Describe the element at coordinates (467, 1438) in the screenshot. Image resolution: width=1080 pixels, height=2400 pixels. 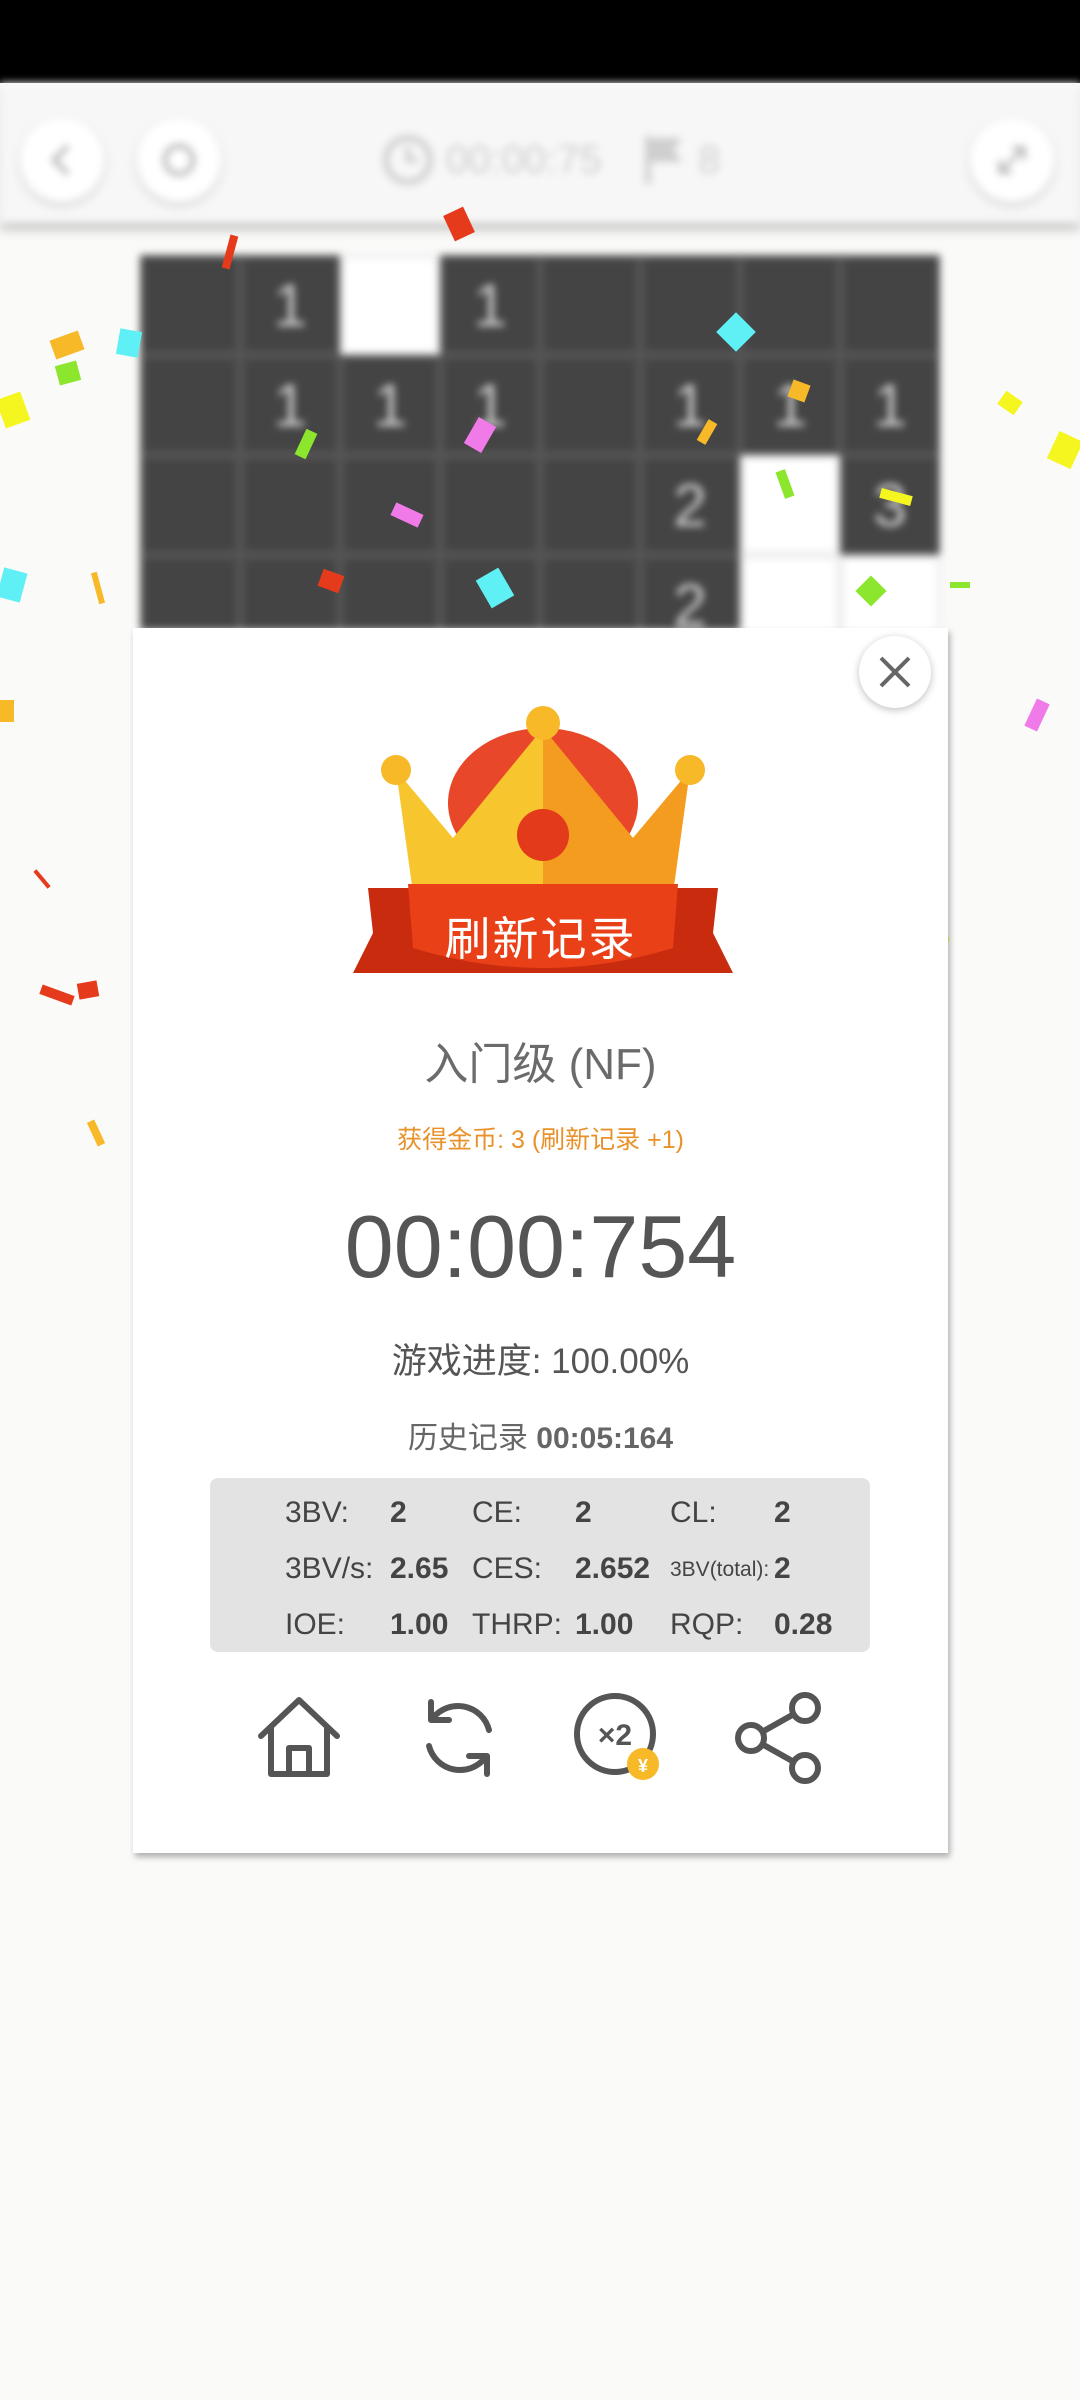
I see `history-label: 历史记录` at that location.